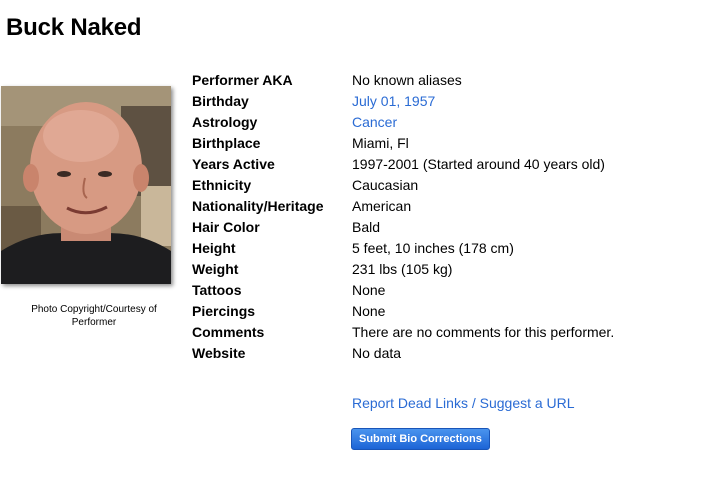 The image size is (711, 483). I want to click on bio-row: Weight 231 lbs (105 kg), so click(403, 268).